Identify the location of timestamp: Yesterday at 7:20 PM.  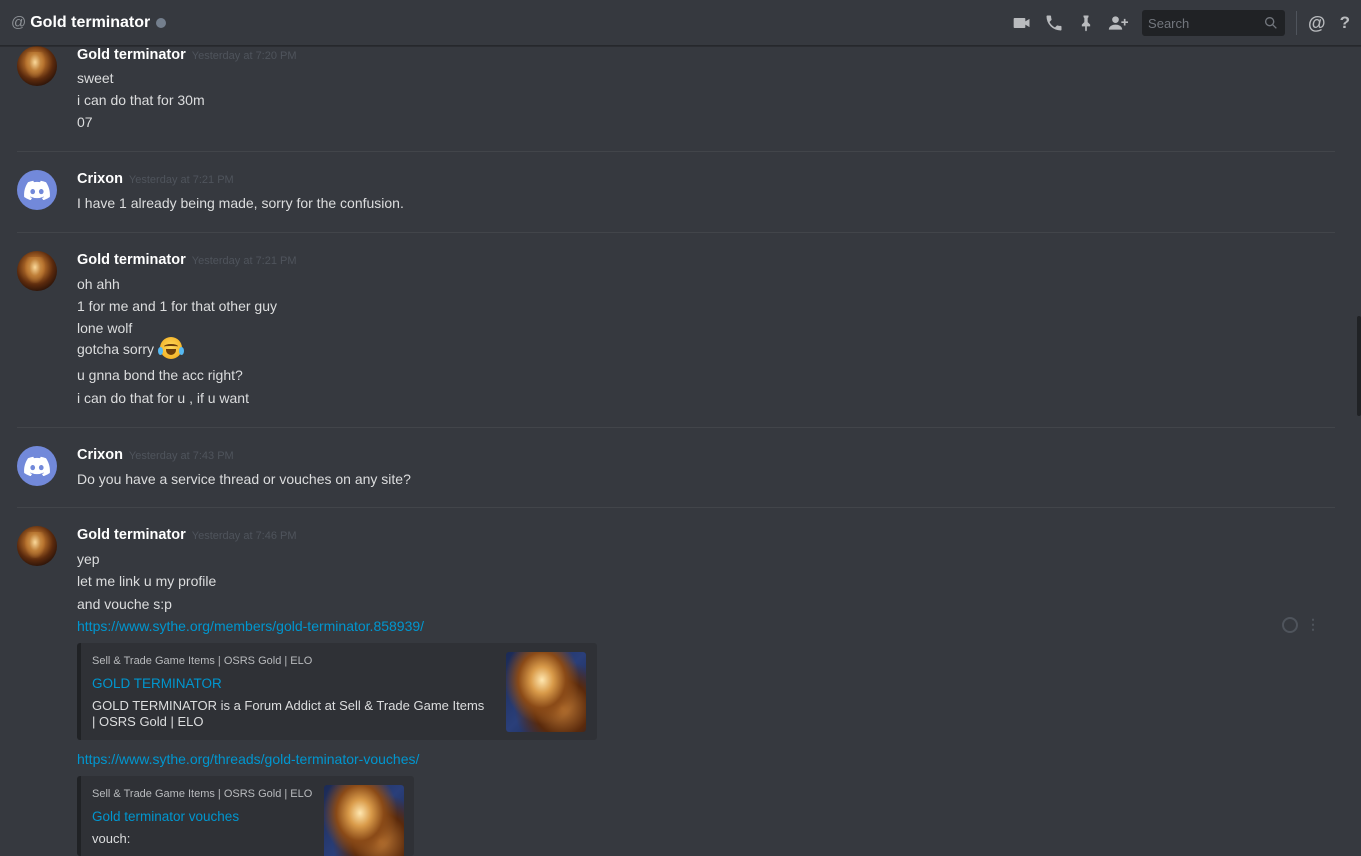
(244, 56).